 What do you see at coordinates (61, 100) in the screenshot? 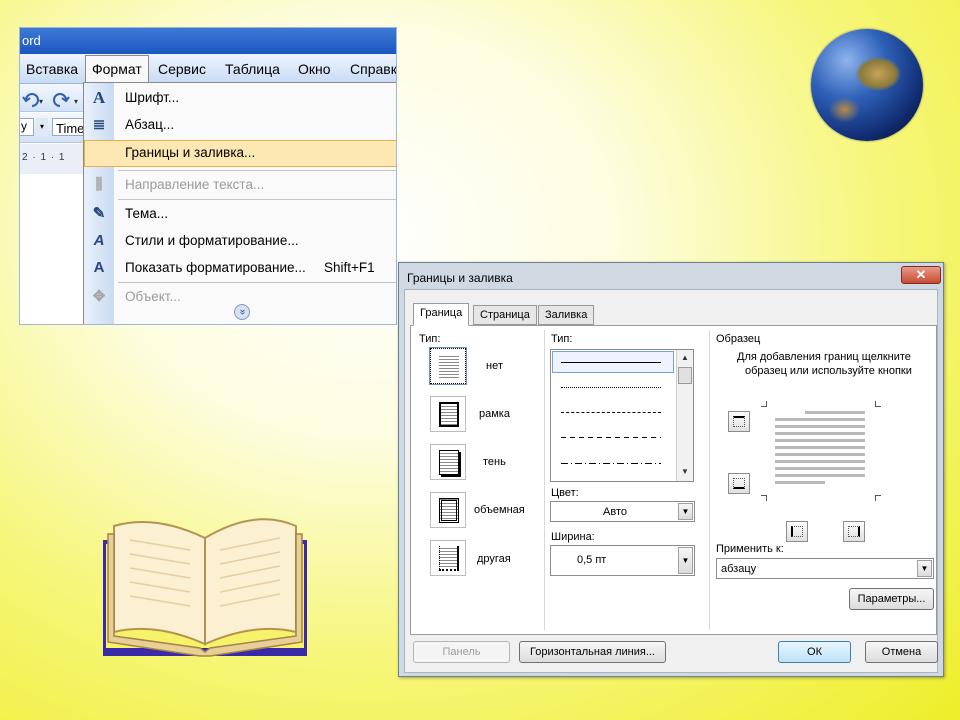
I see `redo-icon` at bounding box center [61, 100].